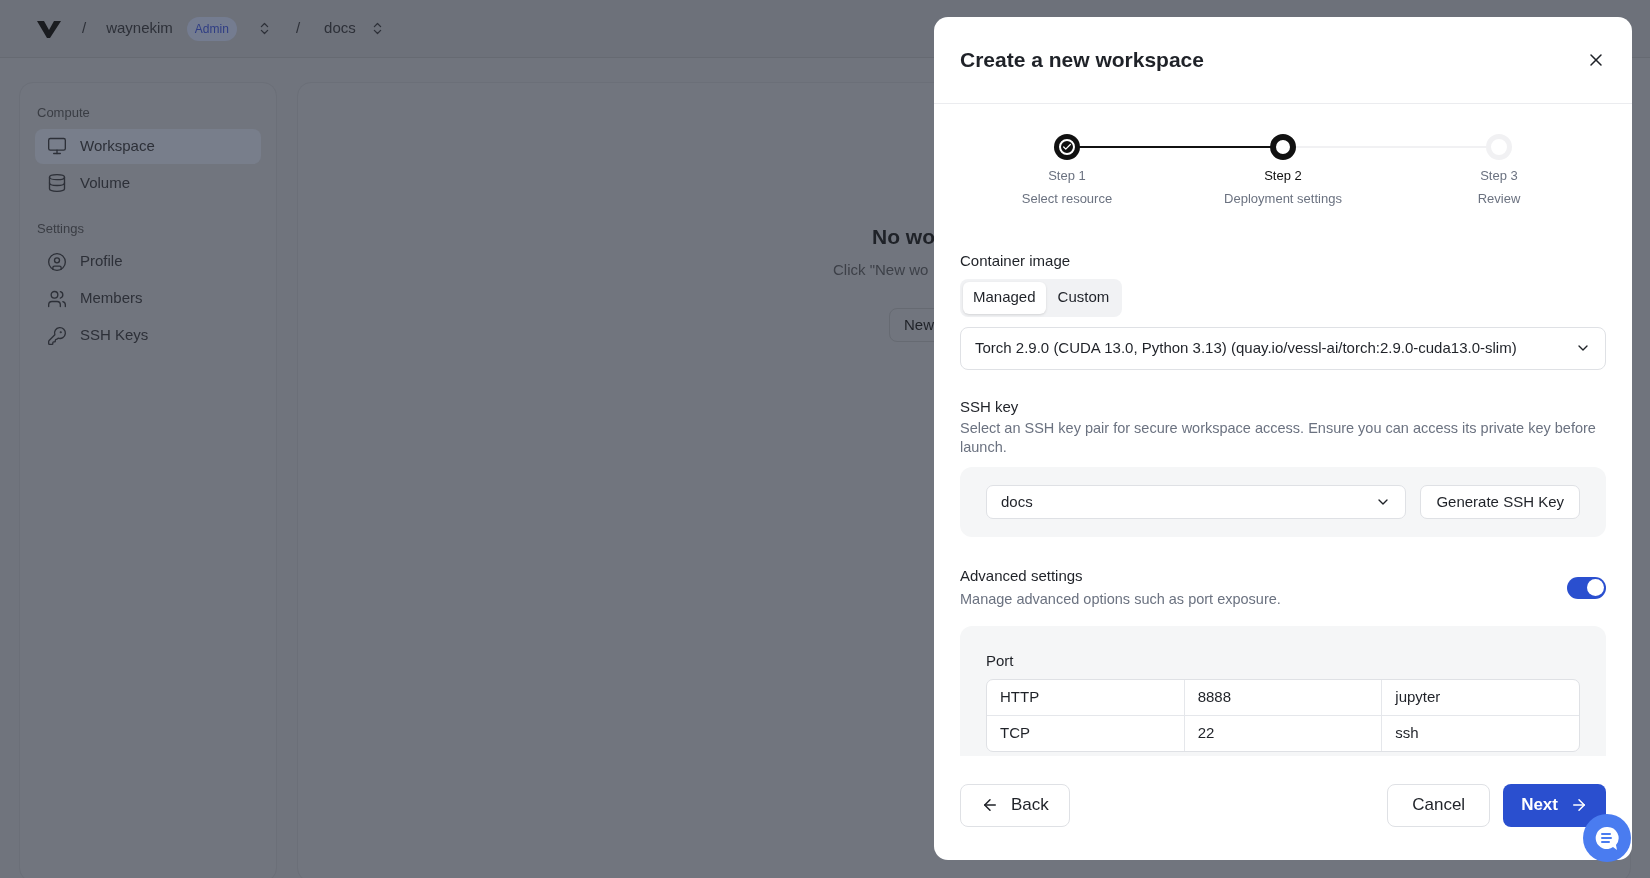  What do you see at coordinates (903, 237) in the screenshot?
I see `empty-title: No wo` at bounding box center [903, 237].